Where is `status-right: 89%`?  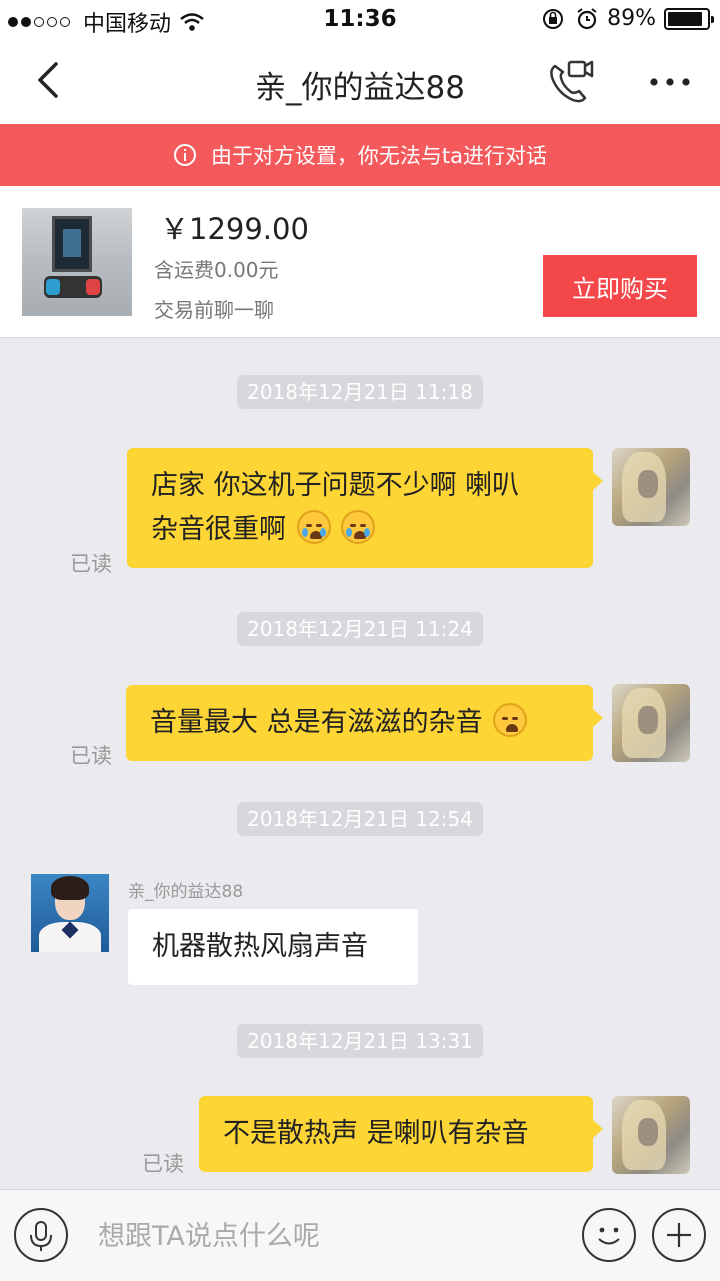
status-right: 89% is located at coordinates (627, 18).